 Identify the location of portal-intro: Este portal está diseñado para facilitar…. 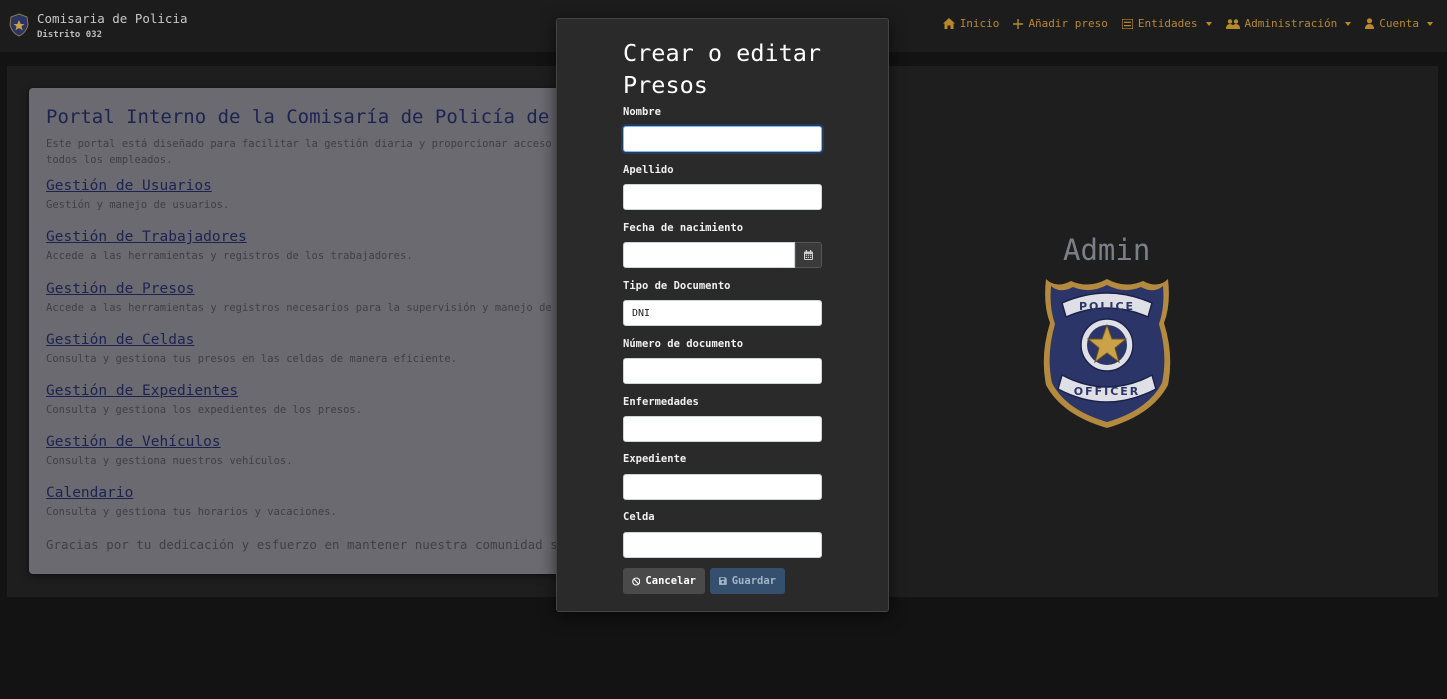
(317, 152).